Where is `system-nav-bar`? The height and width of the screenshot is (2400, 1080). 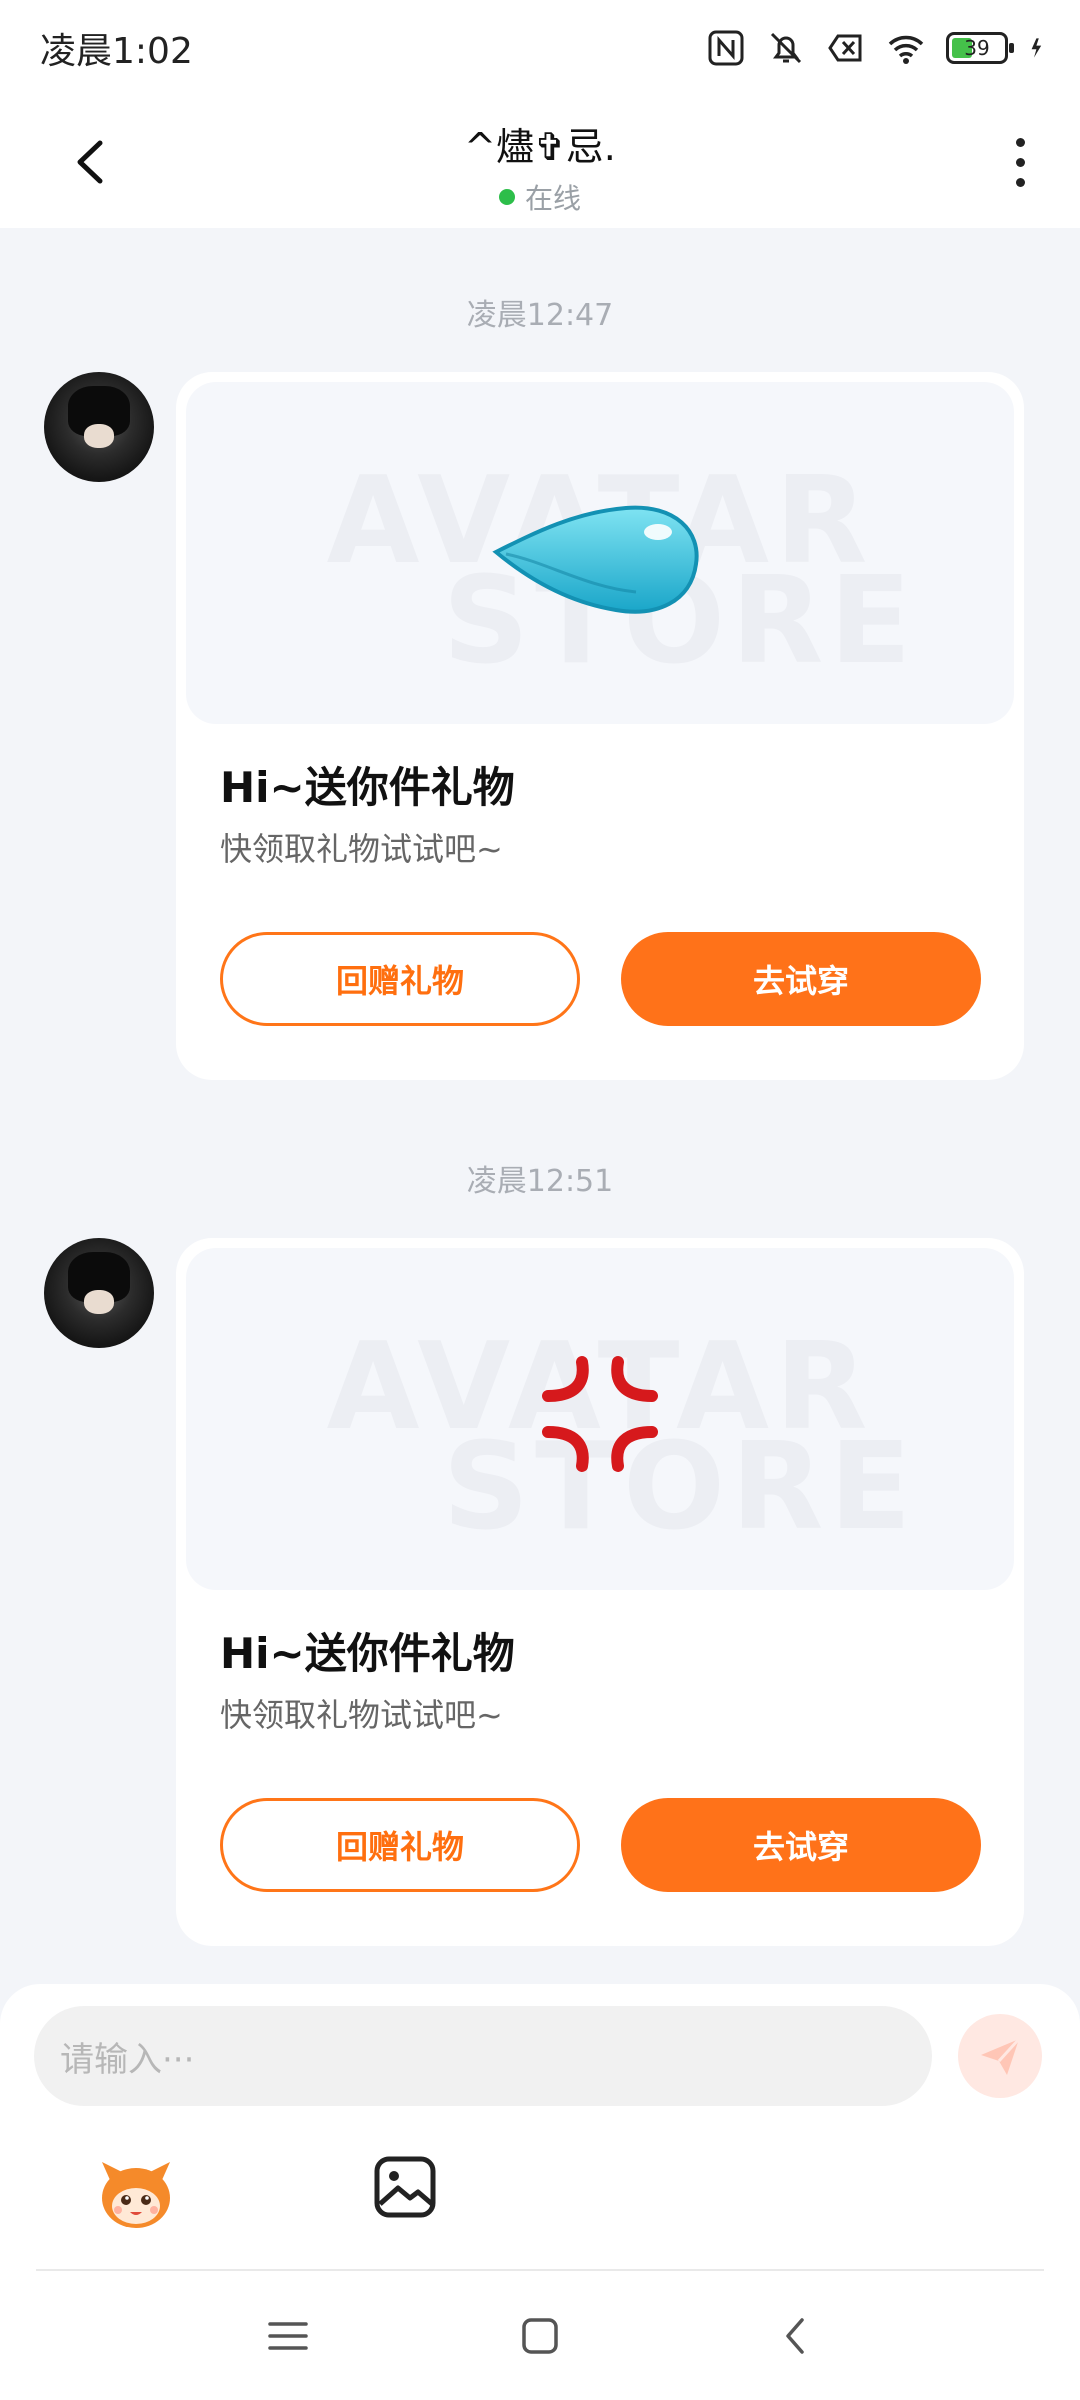 system-nav-bar is located at coordinates (540, 2336).